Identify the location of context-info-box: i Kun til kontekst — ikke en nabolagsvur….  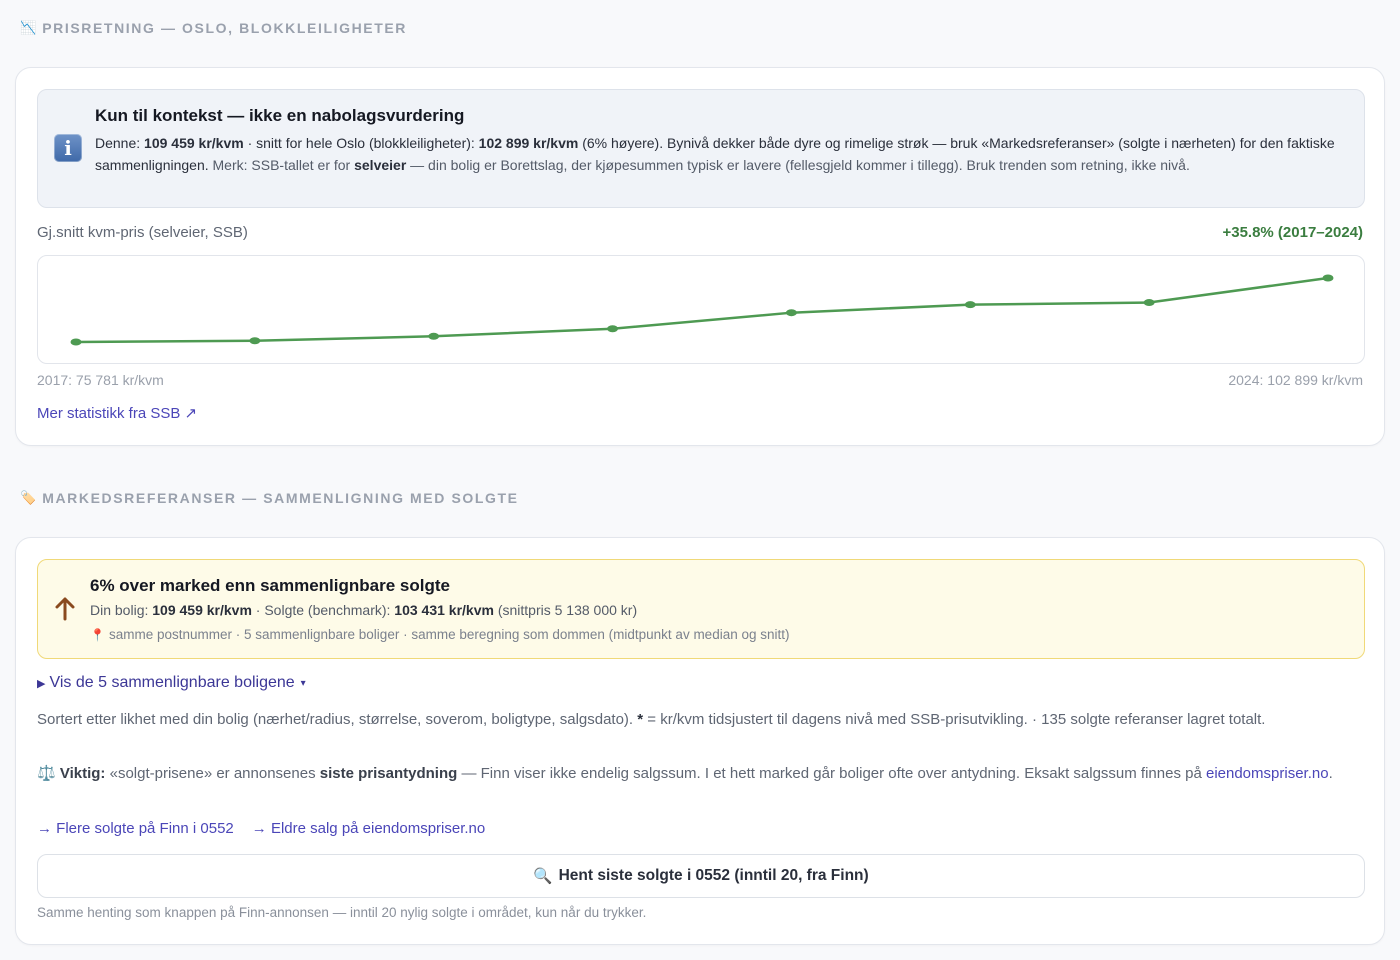
(701, 148).